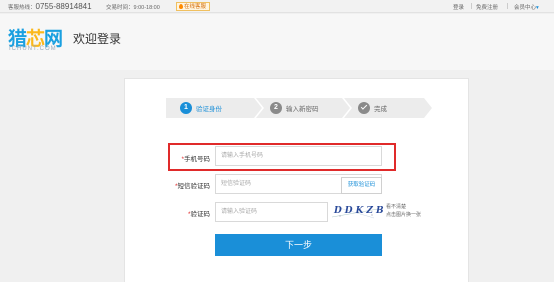 This screenshot has width=554, height=282. Describe the element at coordinates (180, 213) in the screenshot. I see `captcha-label: *验证码` at that location.